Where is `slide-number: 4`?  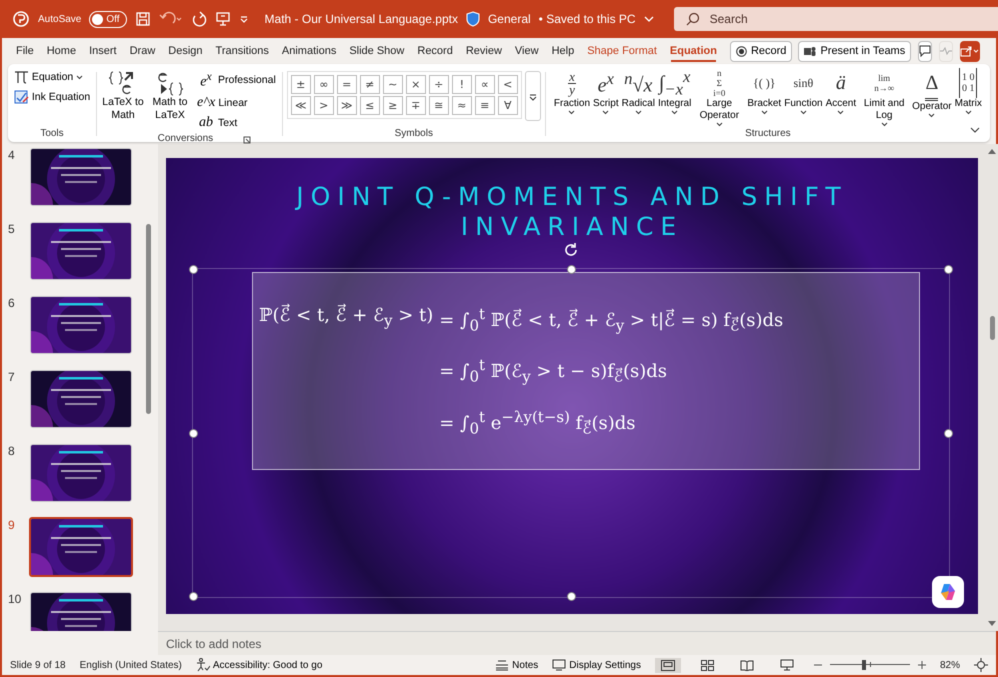
slide-number: 4 is located at coordinates (12, 155).